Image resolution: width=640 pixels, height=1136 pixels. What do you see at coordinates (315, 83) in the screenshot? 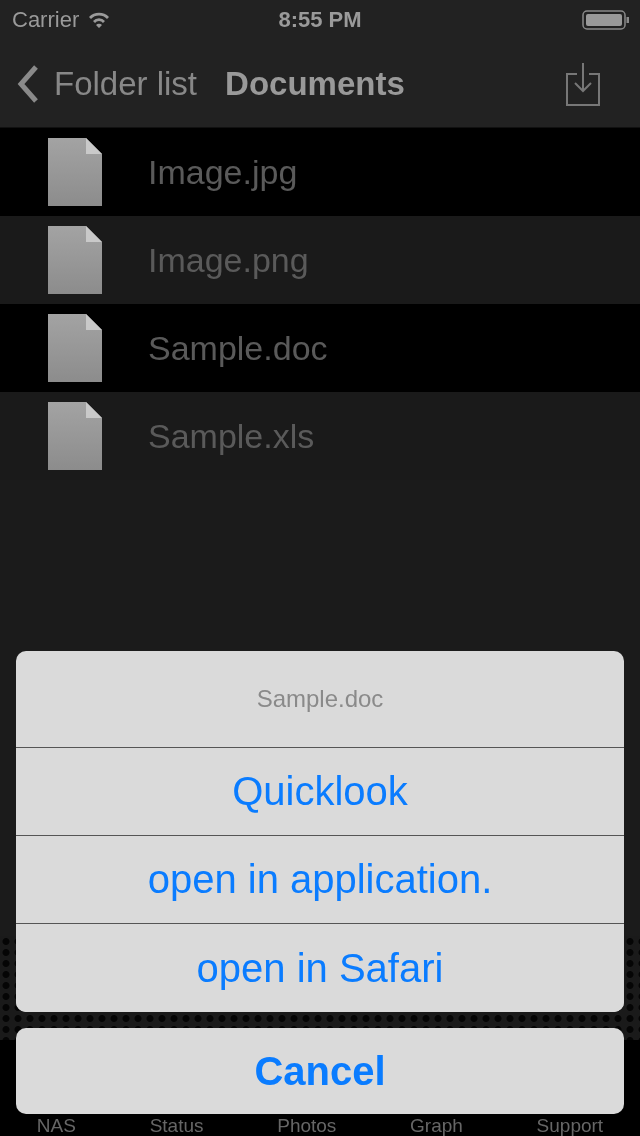
I see `nav-title: Documents` at bounding box center [315, 83].